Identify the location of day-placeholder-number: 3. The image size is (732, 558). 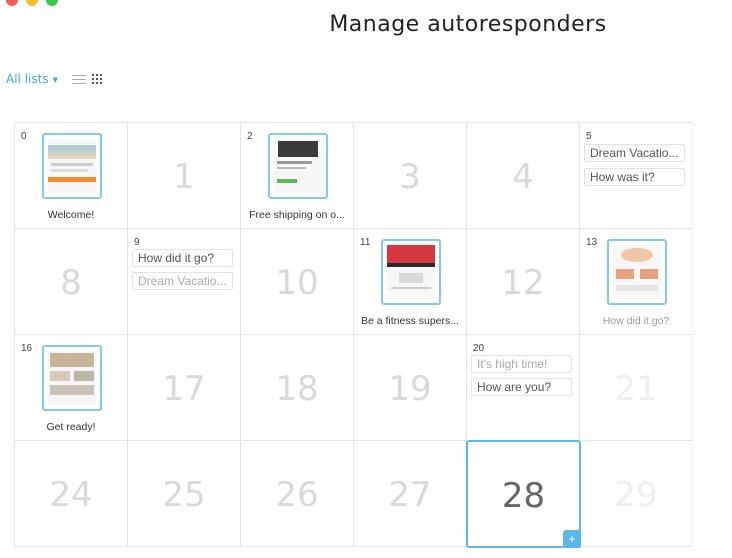
(410, 177).